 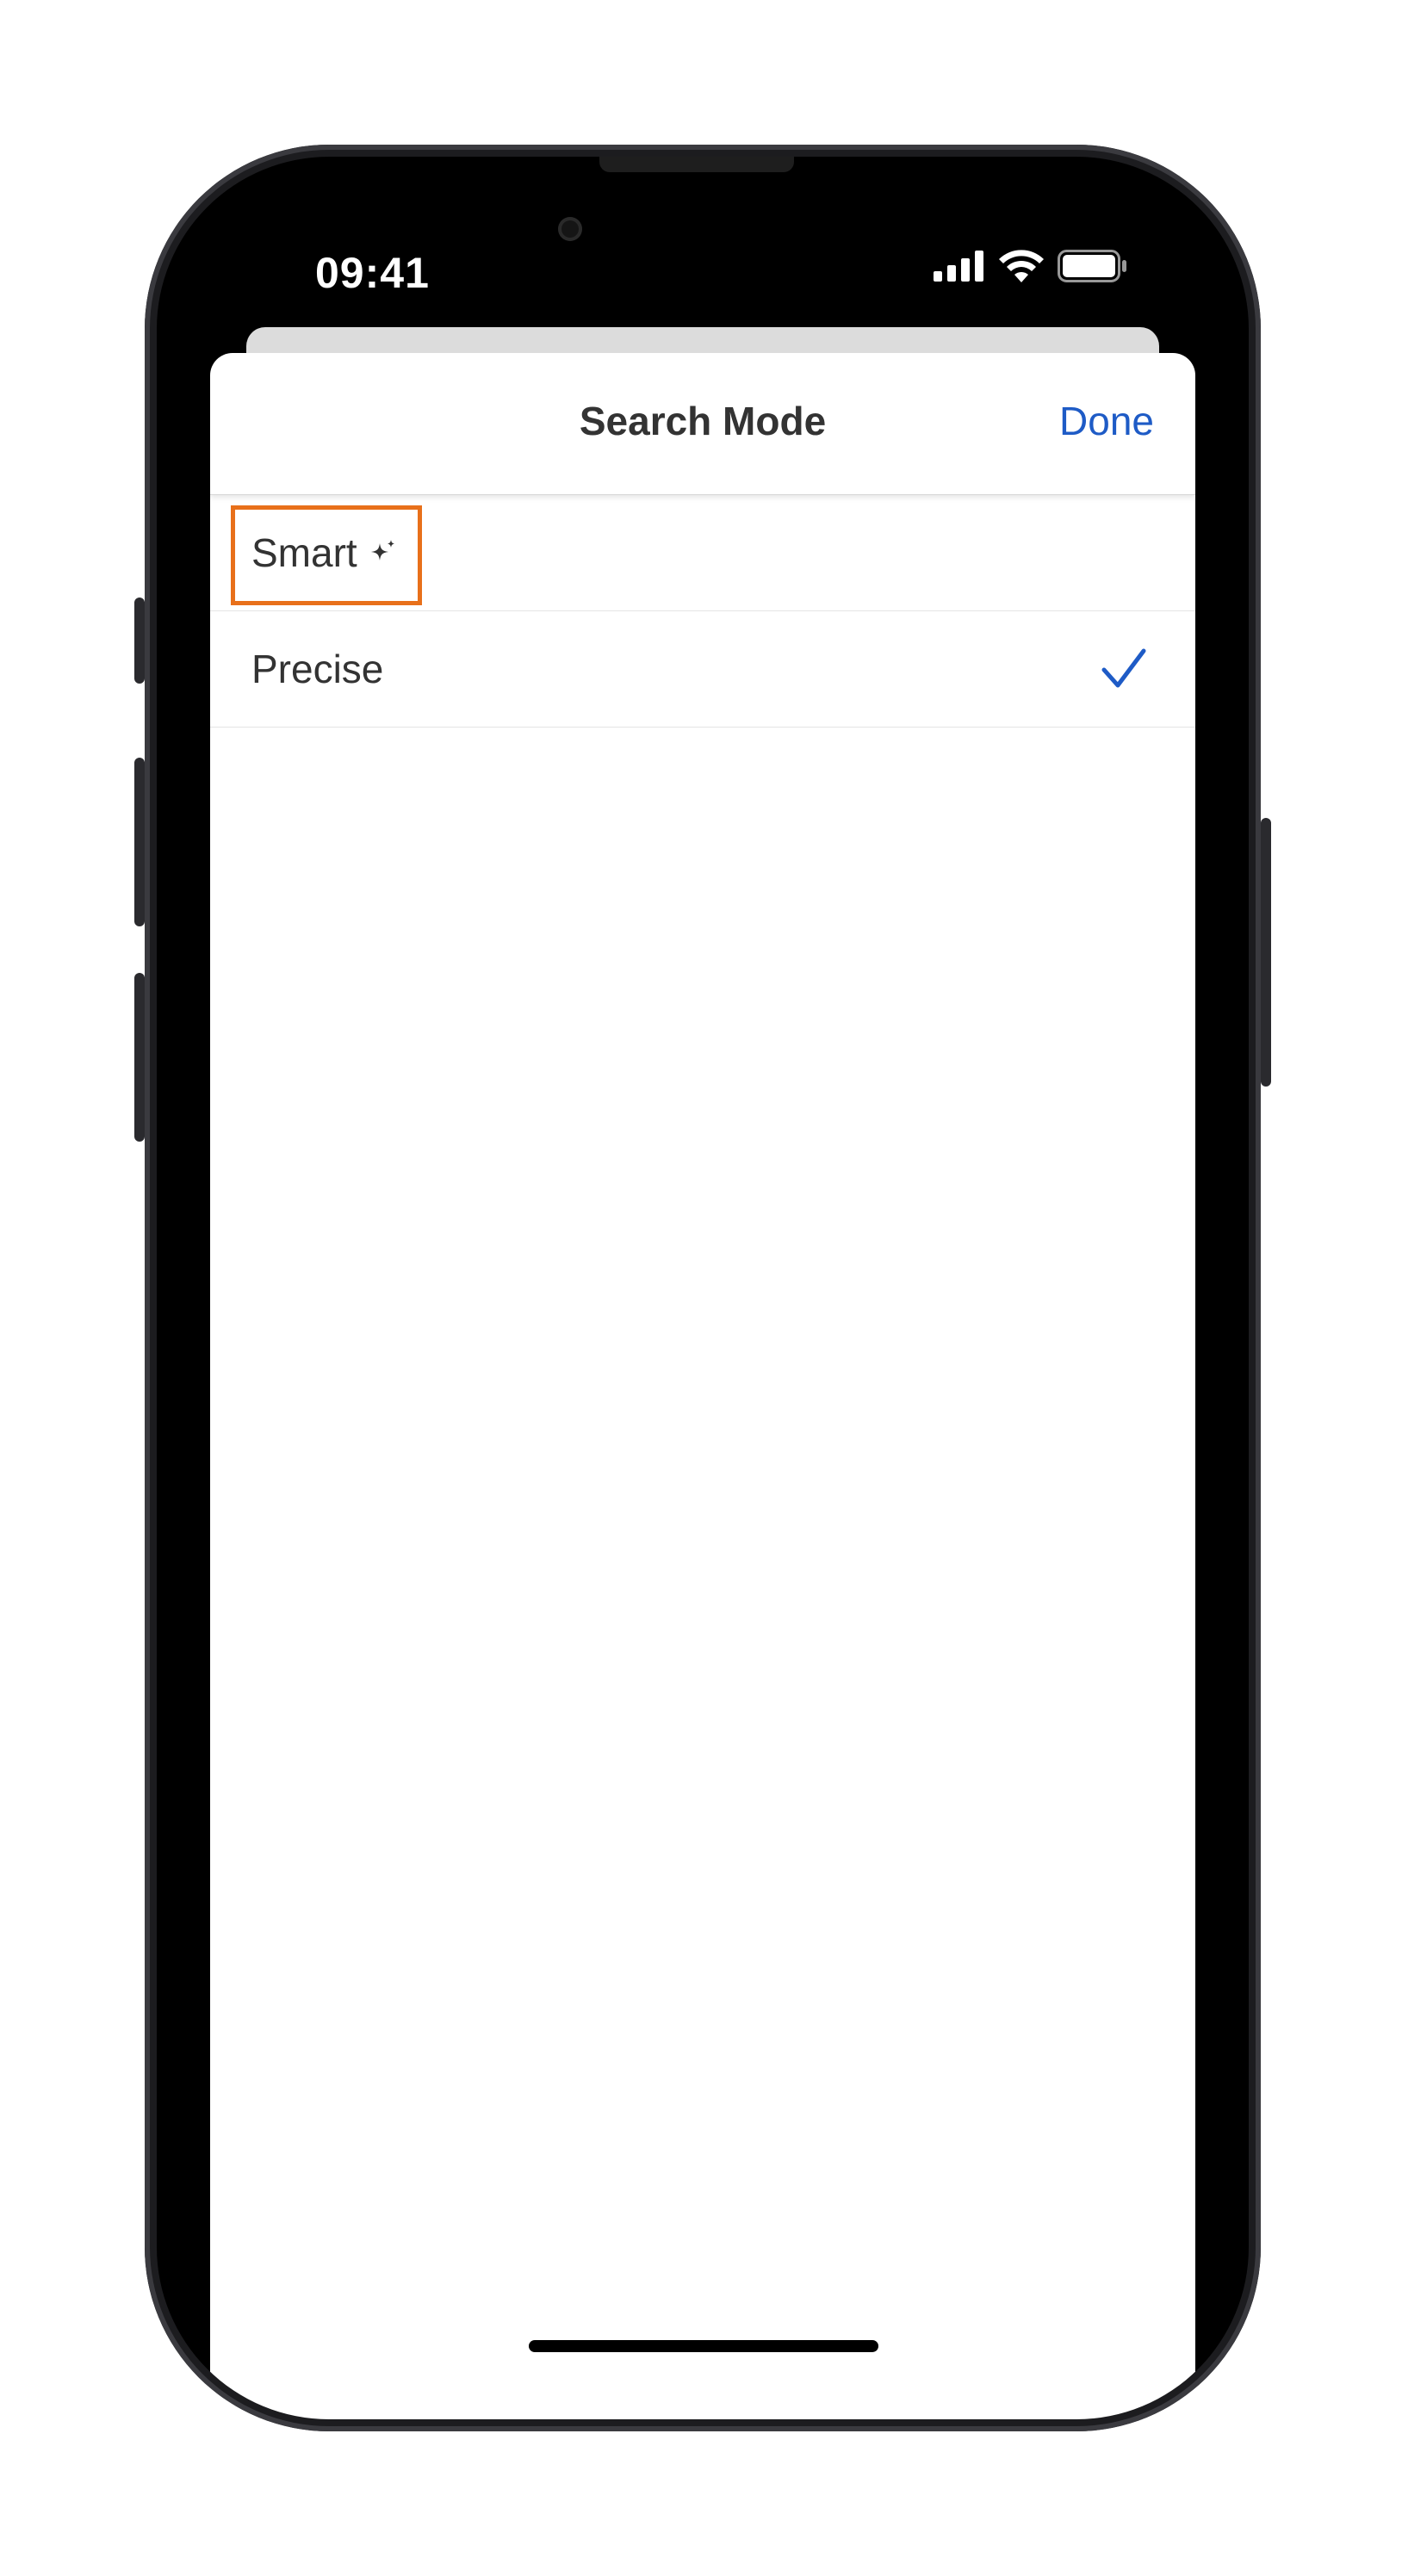 What do you see at coordinates (372, 273) in the screenshot?
I see `status-time: 09:41` at bounding box center [372, 273].